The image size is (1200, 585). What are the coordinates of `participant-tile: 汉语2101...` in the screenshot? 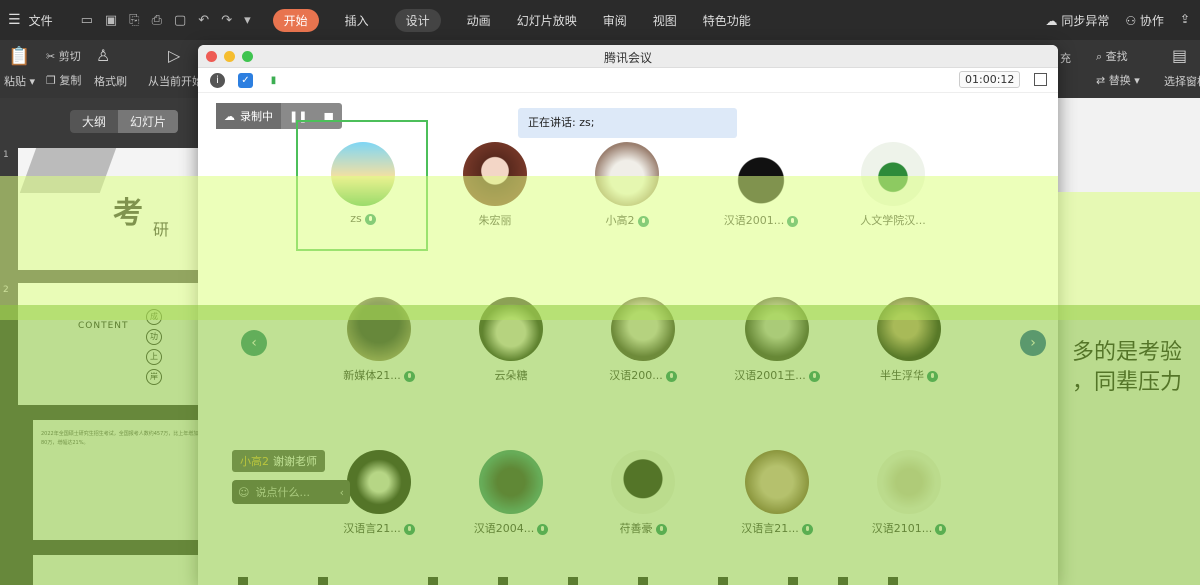 It's located at (909, 493).